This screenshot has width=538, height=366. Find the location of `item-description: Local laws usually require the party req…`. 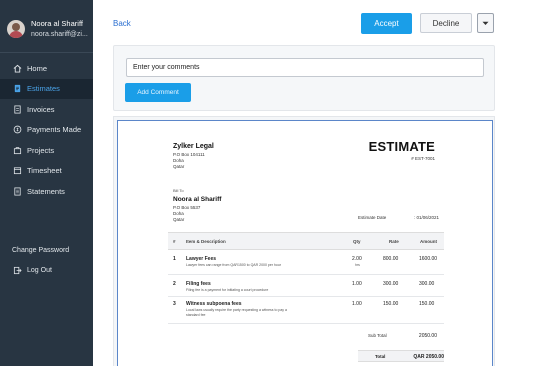

item-description: Local laws usually require the party req… is located at coordinates (236, 312).